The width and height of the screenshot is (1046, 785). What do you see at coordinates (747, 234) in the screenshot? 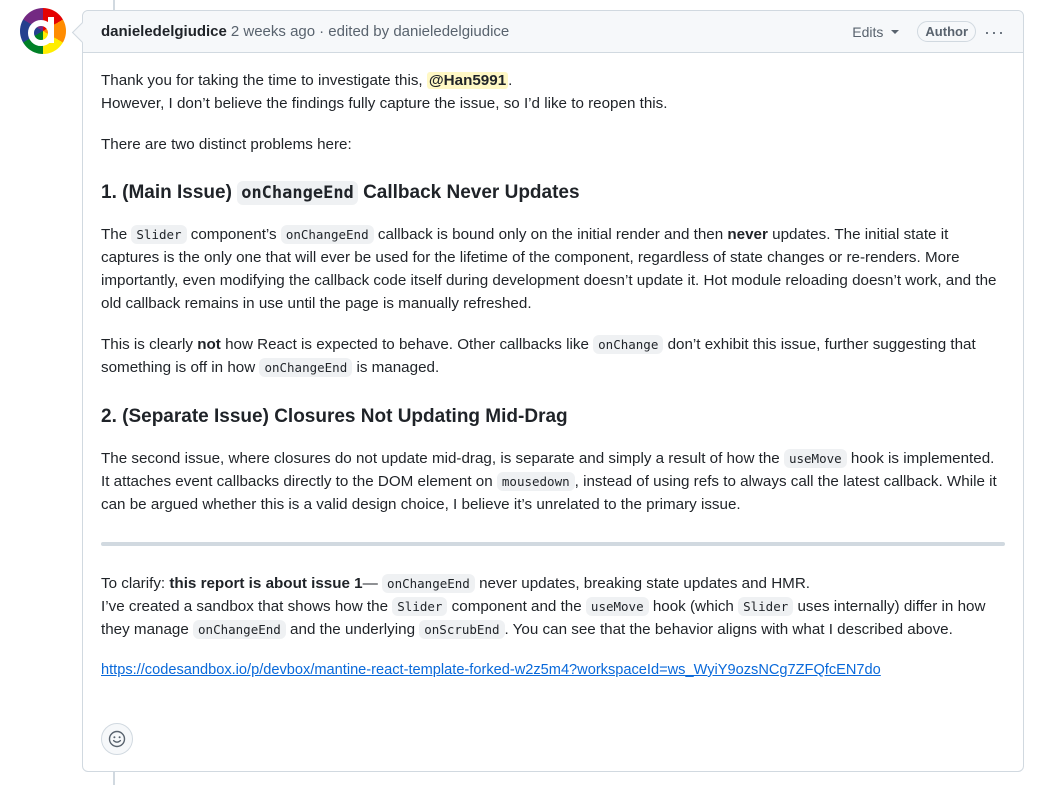
I see `strong-text: never` at bounding box center [747, 234].